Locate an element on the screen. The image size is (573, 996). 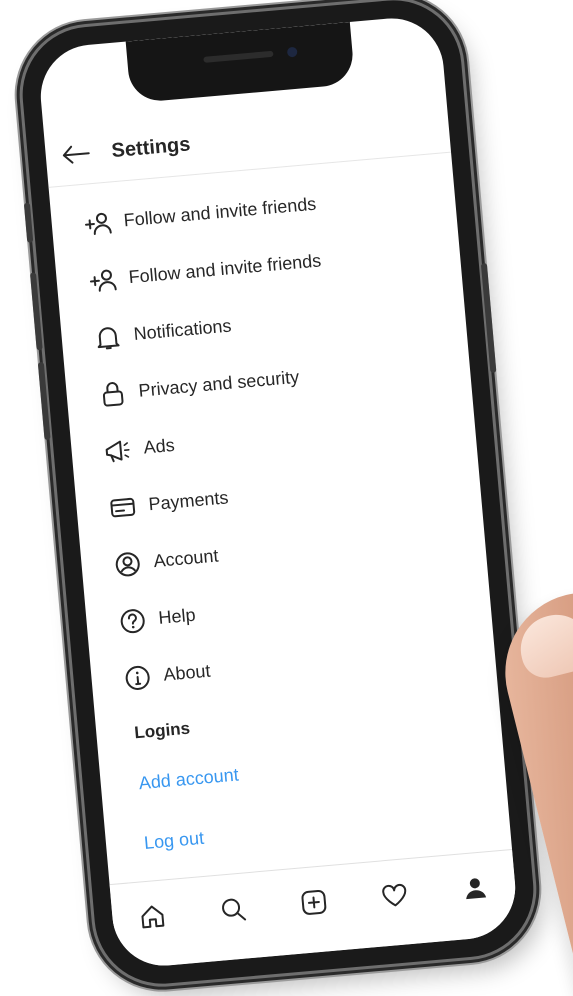
lock-icon is located at coordinates (112, 393).